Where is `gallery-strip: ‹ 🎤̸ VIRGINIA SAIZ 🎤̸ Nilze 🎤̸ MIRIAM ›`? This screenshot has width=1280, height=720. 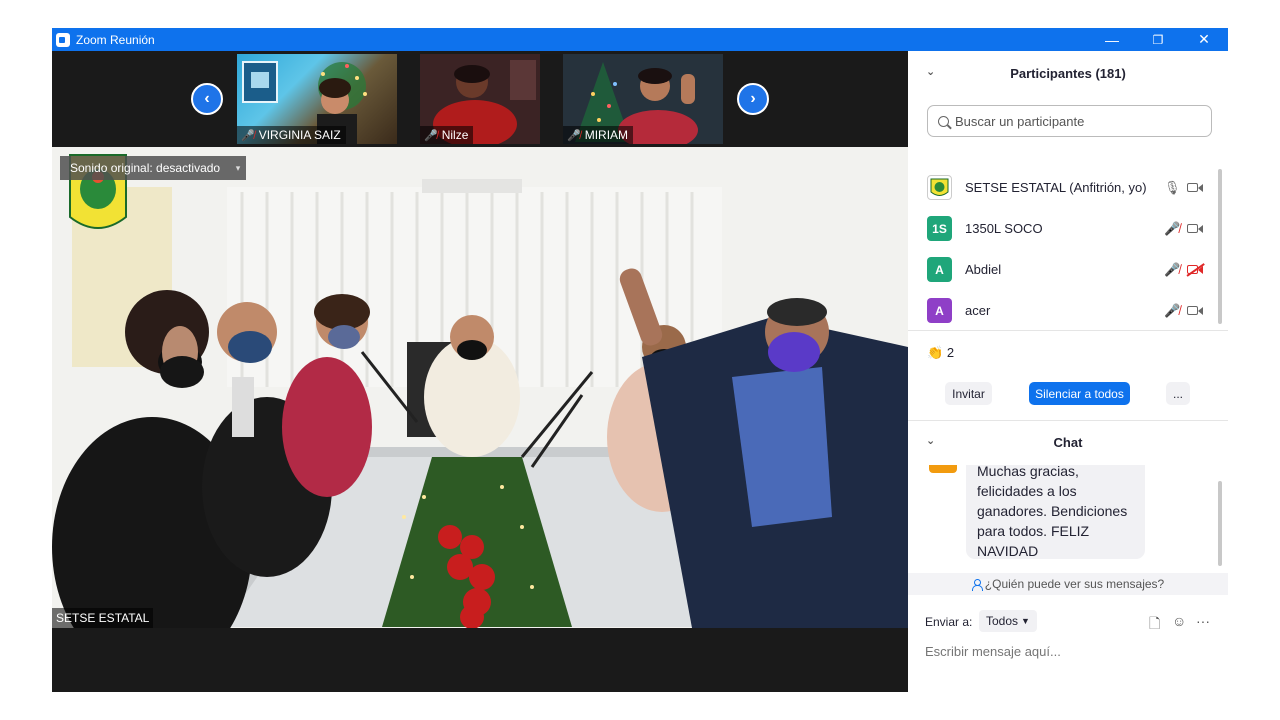
gallery-strip: ‹ 🎤̸ VIRGINIA SAIZ 🎤̸ Nilze 🎤̸ MIRIAM › is located at coordinates (480, 99).